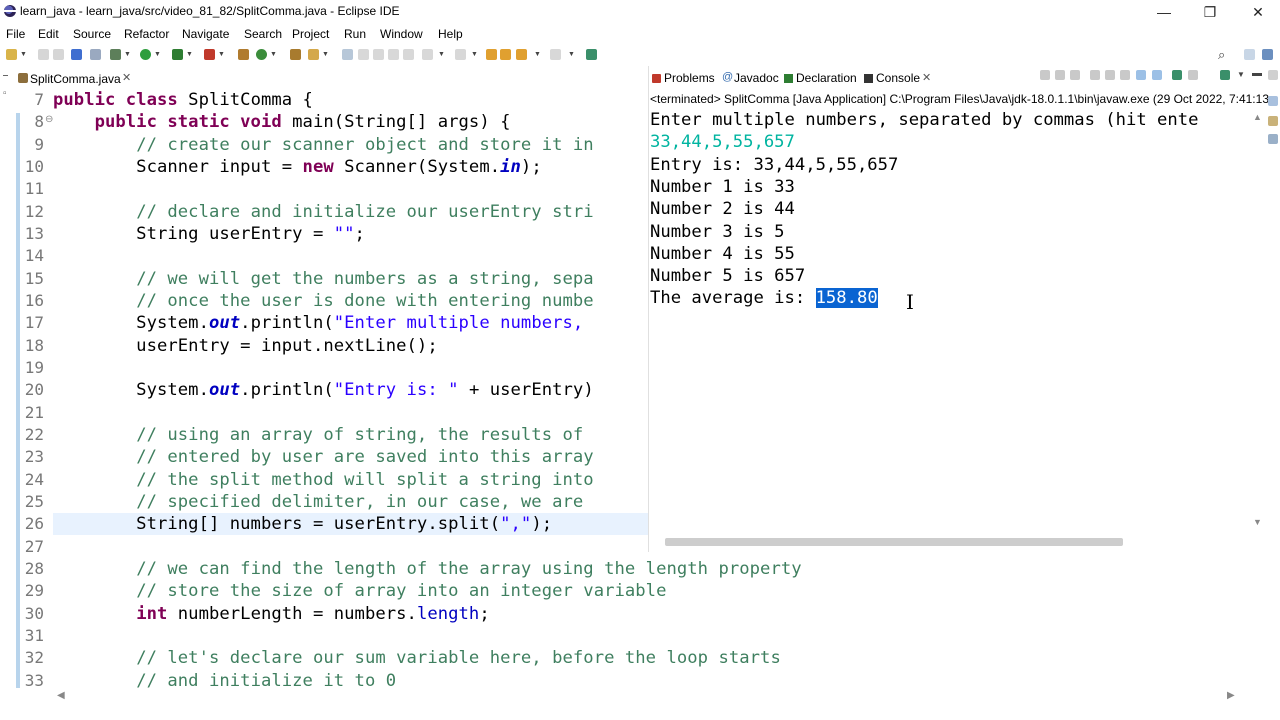  Describe the element at coordinates (48, 34) in the screenshot. I see `menu-edit: Edit` at that location.